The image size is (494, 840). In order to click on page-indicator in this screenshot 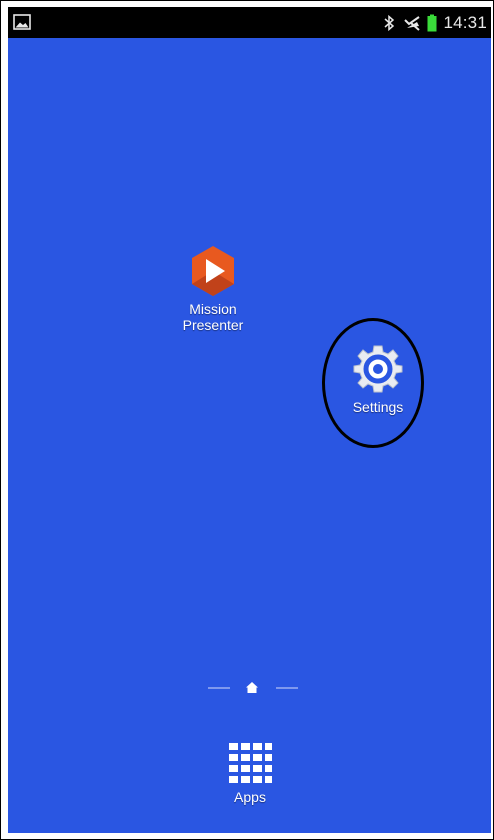, I will do `click(253, 688)`.